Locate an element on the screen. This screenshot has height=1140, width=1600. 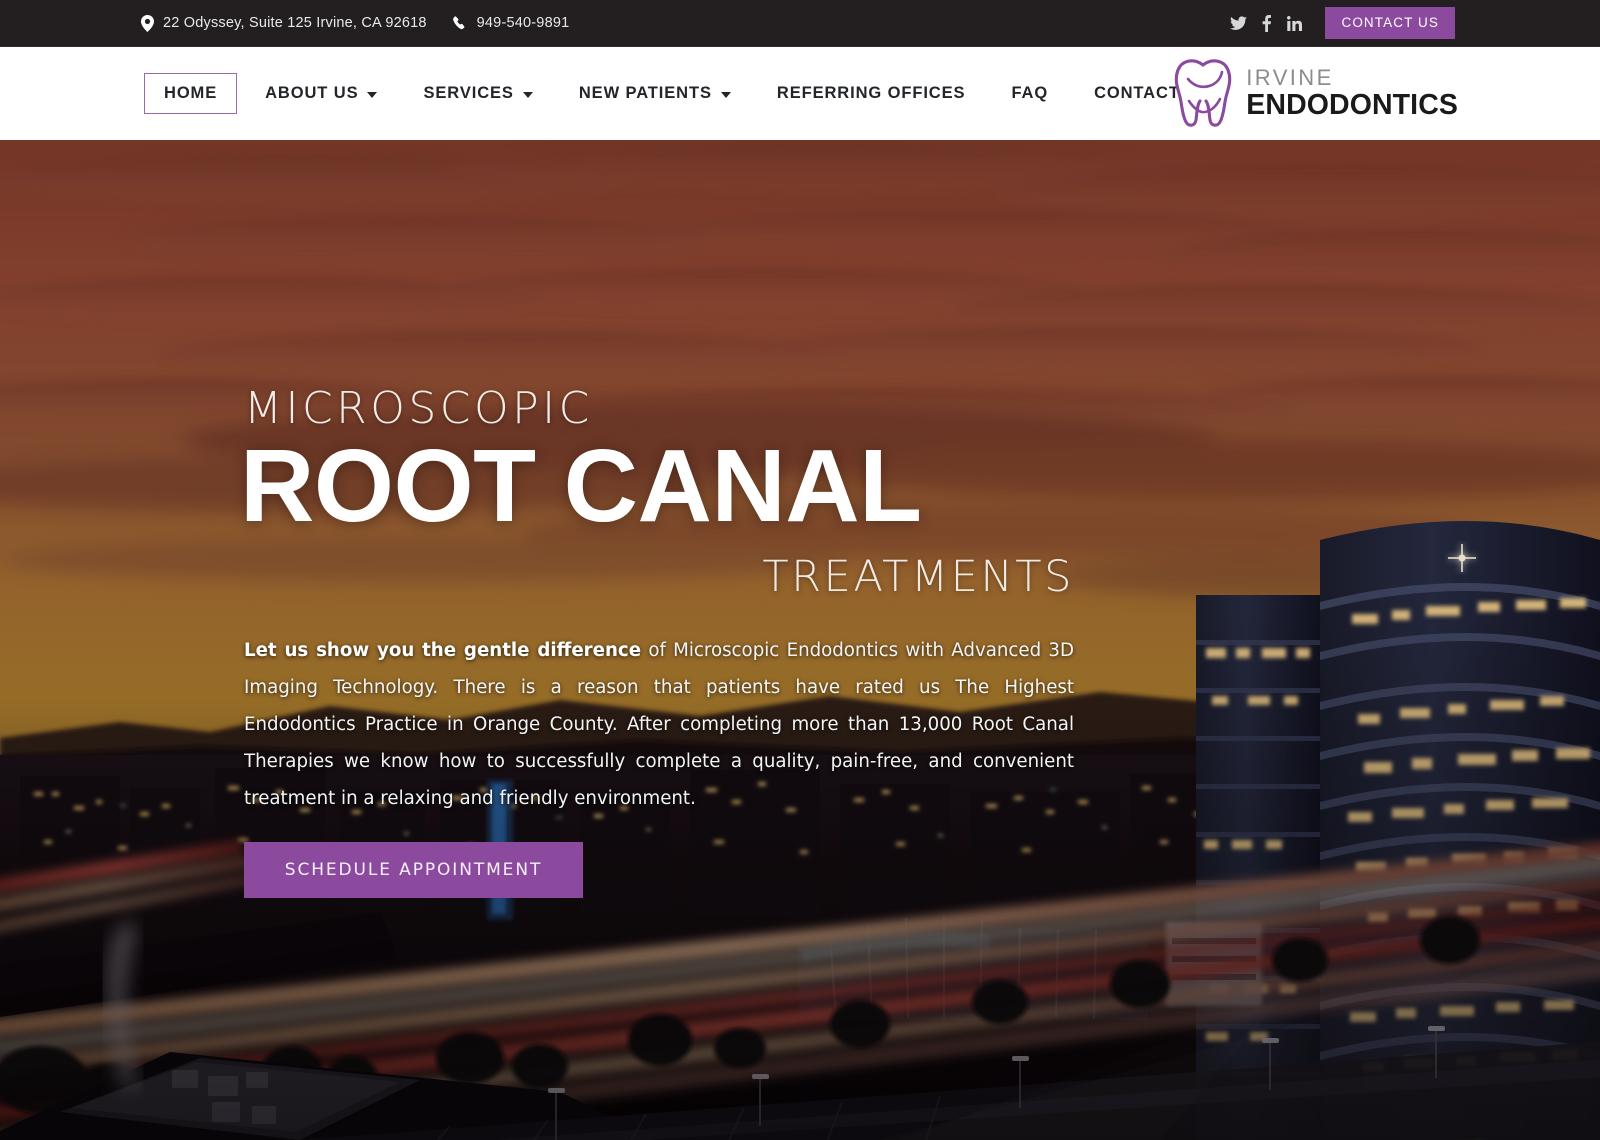
nav-item-faq: FAQ is located at coordinates (1029, 93).